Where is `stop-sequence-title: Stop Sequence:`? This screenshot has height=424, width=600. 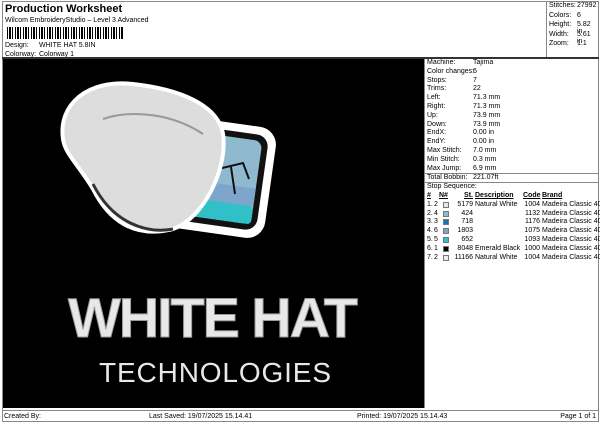 stop-sequence-title: Stop Sequence: is located at coordinates (452, 187).